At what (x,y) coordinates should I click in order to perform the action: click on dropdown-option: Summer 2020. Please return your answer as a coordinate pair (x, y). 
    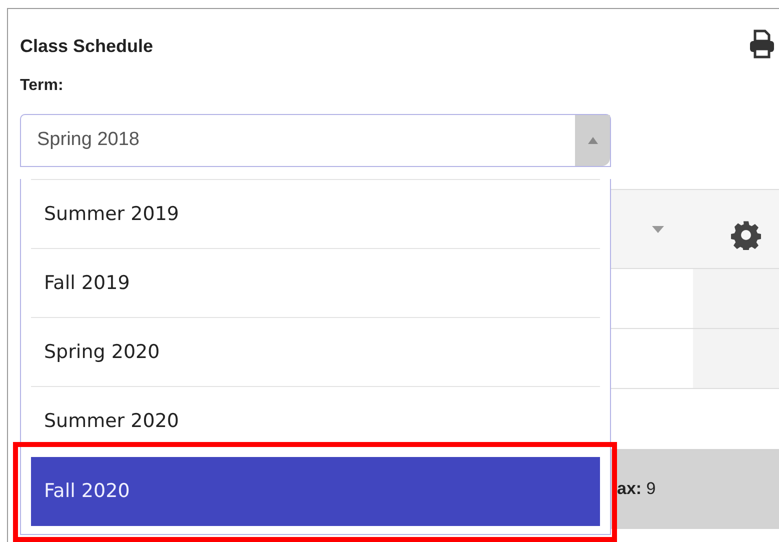
    Looking at the image, I should click on (315, 420).